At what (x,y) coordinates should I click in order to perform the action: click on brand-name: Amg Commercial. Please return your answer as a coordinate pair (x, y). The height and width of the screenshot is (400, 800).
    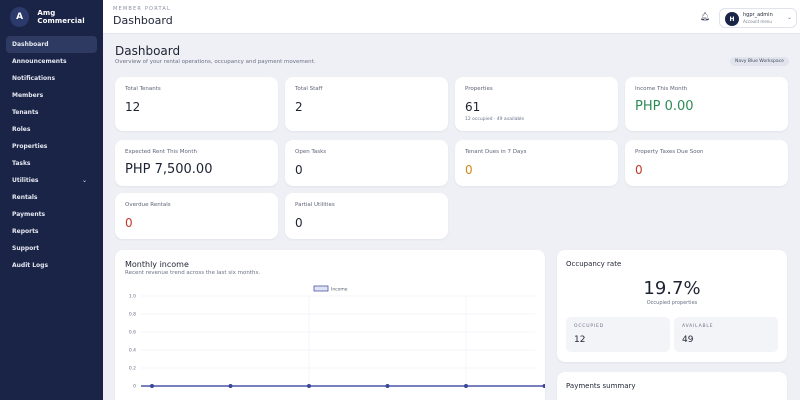
    Looking at the image, I should click on (61, 17).